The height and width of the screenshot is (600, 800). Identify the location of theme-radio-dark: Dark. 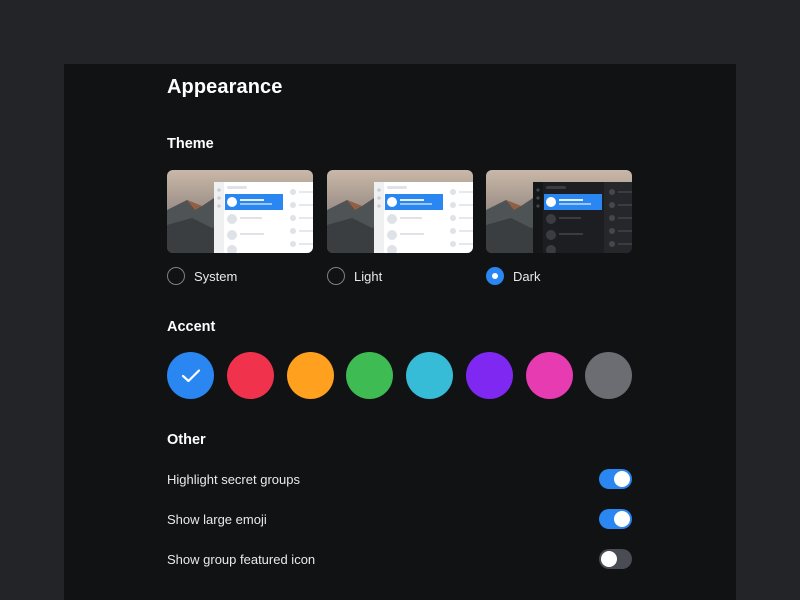
(513, 276).